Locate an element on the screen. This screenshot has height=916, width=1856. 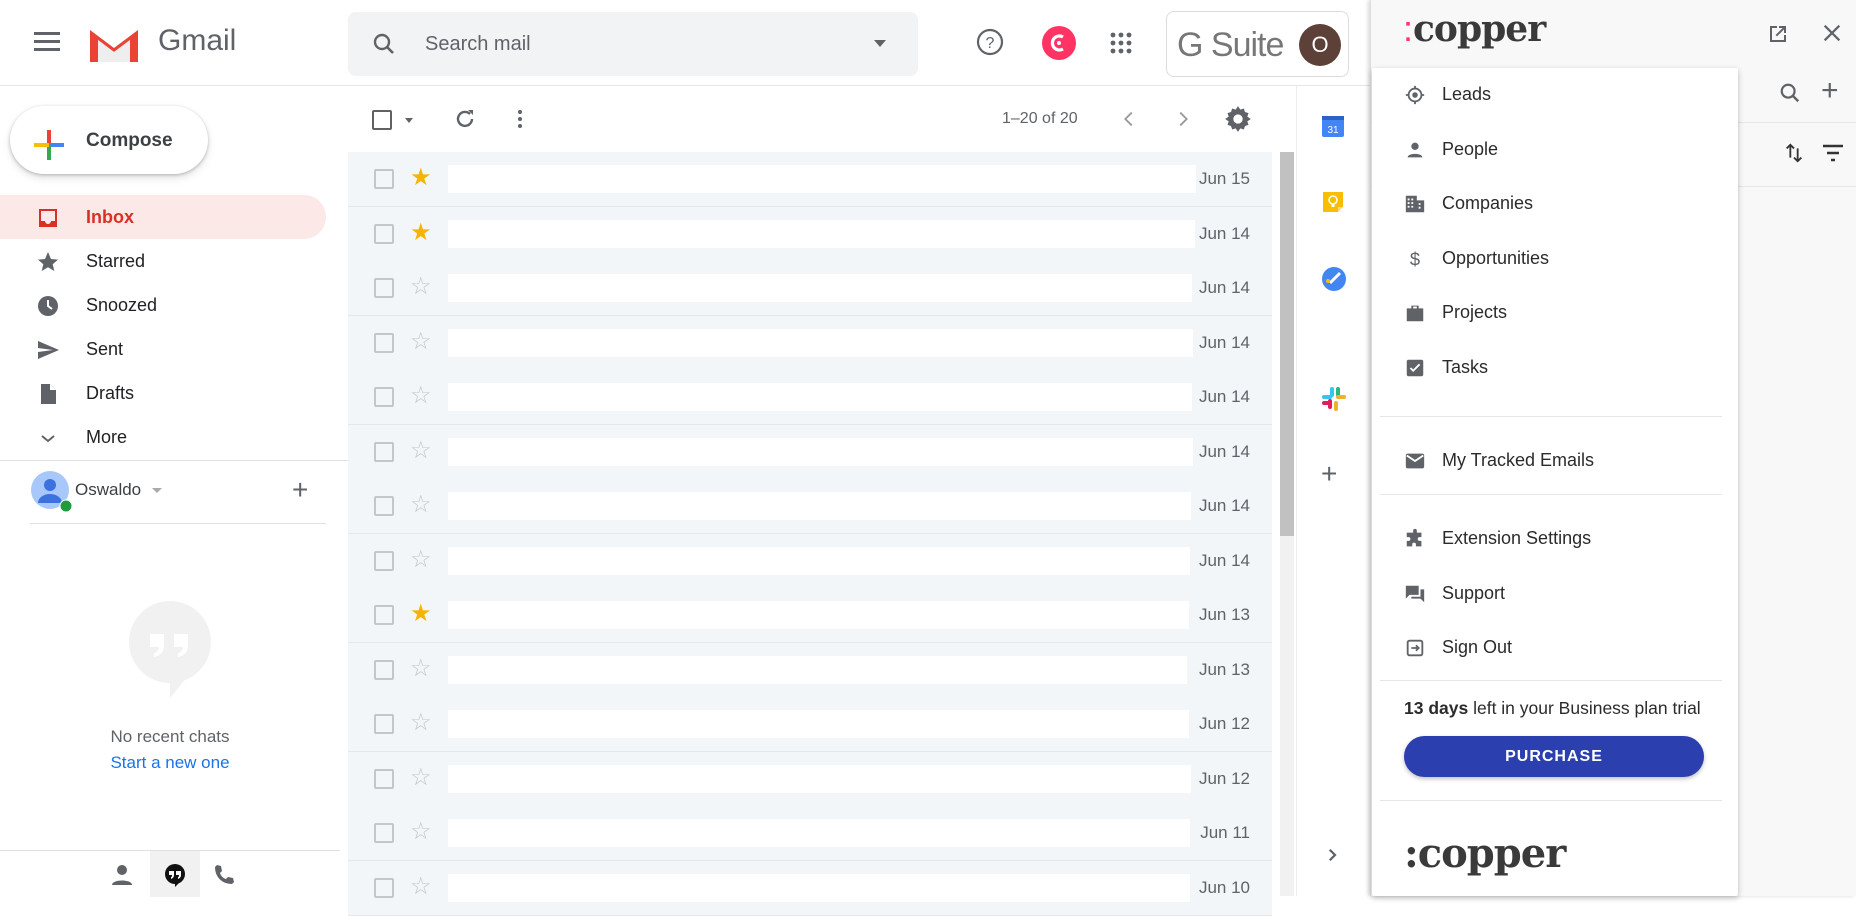
sidebar-item-more: More is located at coordinates (163, 437).